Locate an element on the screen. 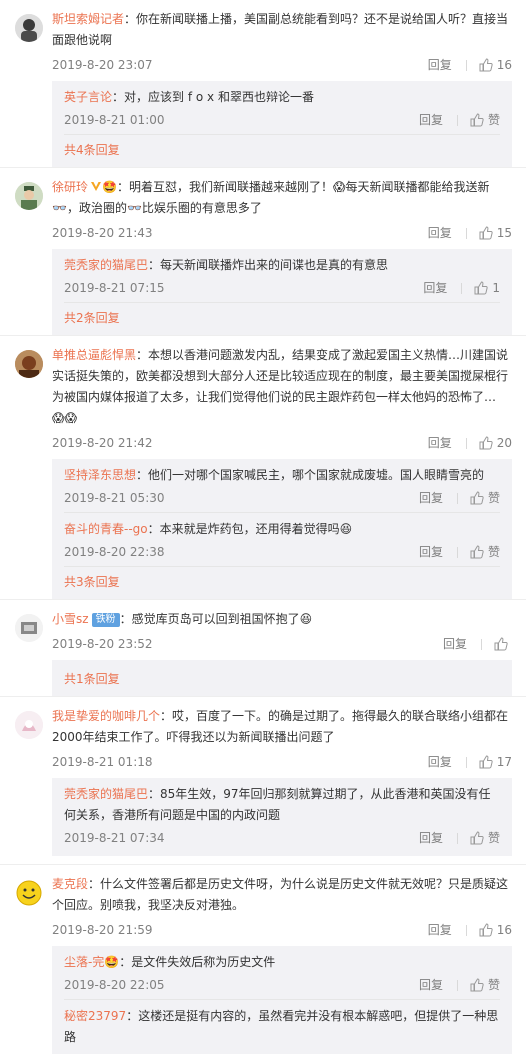  username-link: 小雪sz is located at coordinates (70, 619).